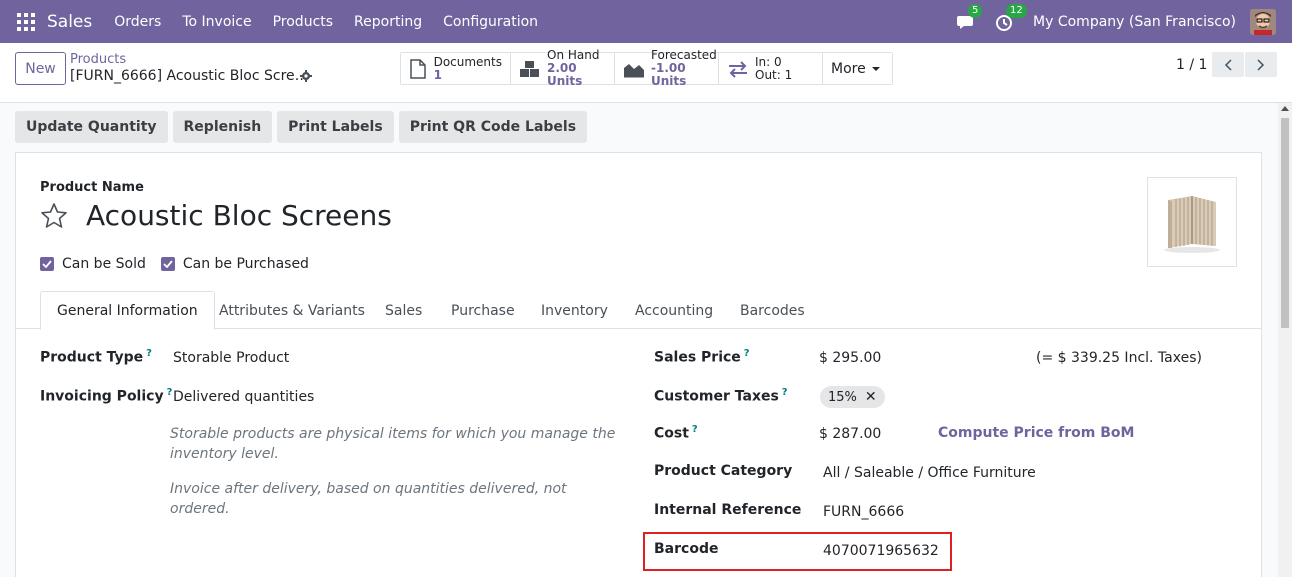 The width and height of the screenshot is (1292, 577). Describe the element at coordinates (40, 68) in the screenshot. I see `new-button: New` at that location.